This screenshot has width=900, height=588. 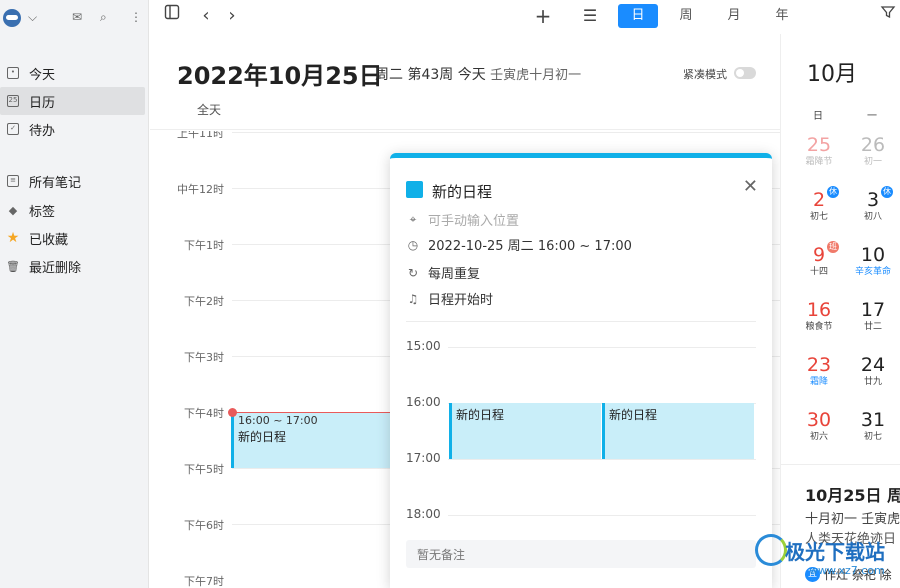 What do you see at coordinates (827, 559) in the screenshot?
I see `watermark: 极光下载站 www.xz7.com` at bounding box center [827, 559].